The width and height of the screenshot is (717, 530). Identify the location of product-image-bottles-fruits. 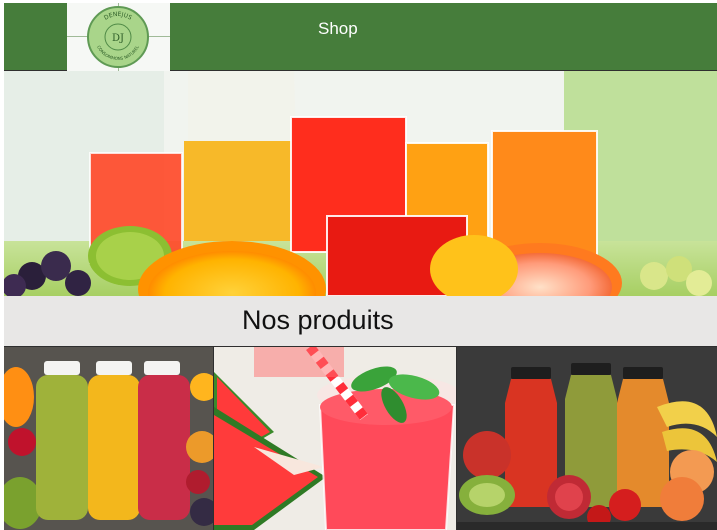
(587, 438).